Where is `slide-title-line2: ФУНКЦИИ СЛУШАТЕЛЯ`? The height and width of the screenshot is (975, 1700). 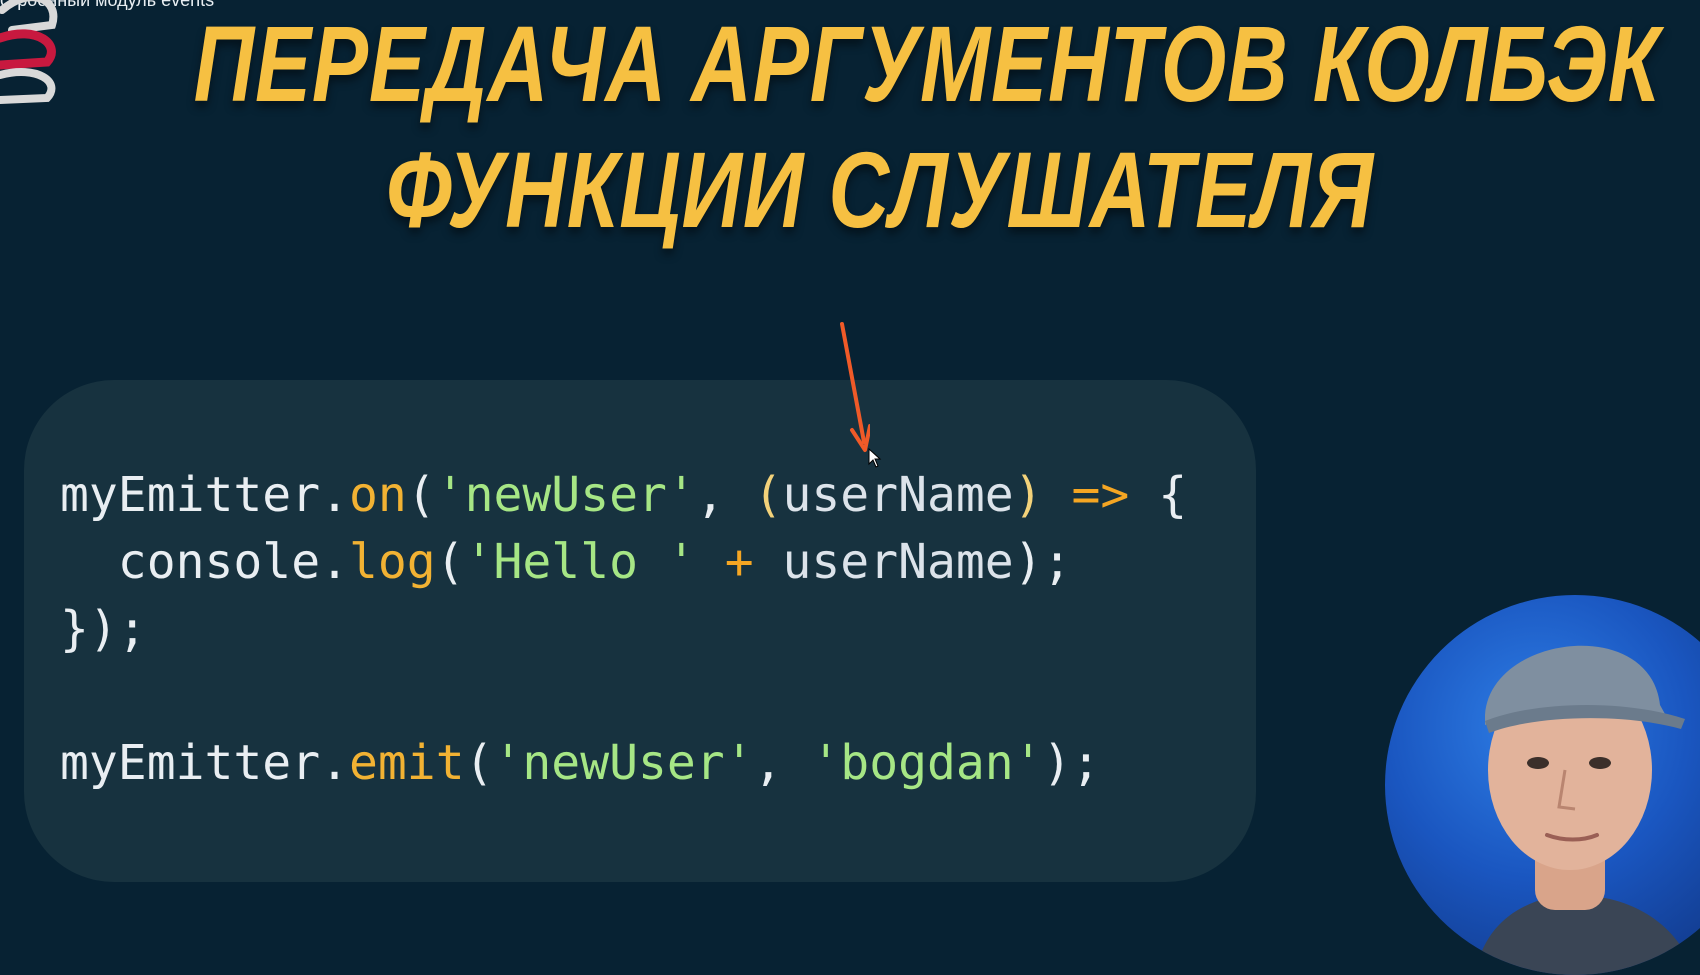 slide-title-line2: ФУНКЦИИ СЛУШАТЕЛЯ is located at coordinates (880, 189).